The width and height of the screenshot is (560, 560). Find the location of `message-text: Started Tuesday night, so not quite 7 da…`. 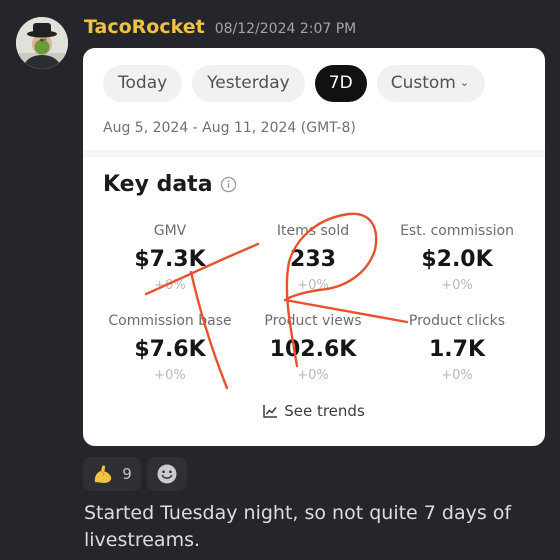

message-text: Started Tuesday night, so not quite 7 da… is located at coordinates (298, 526).